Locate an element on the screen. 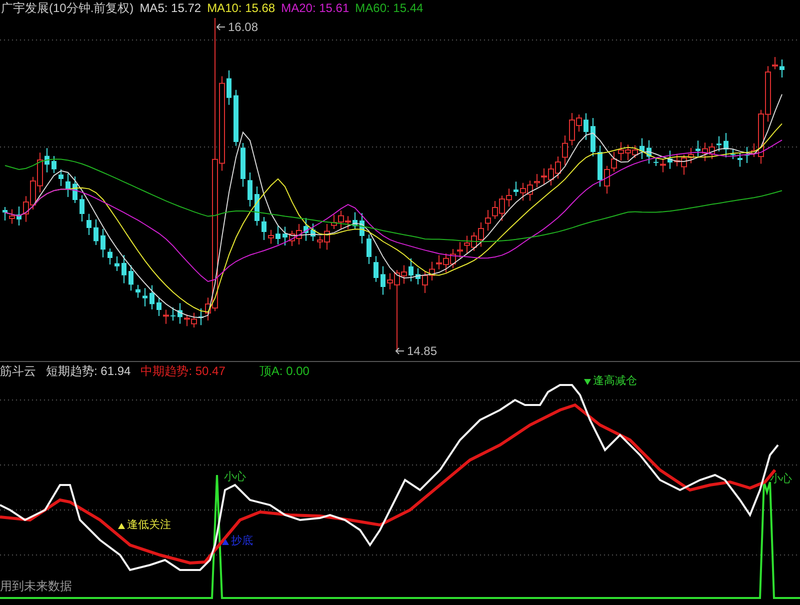  price-label: 14.85 is located at coordinates (422, 351).